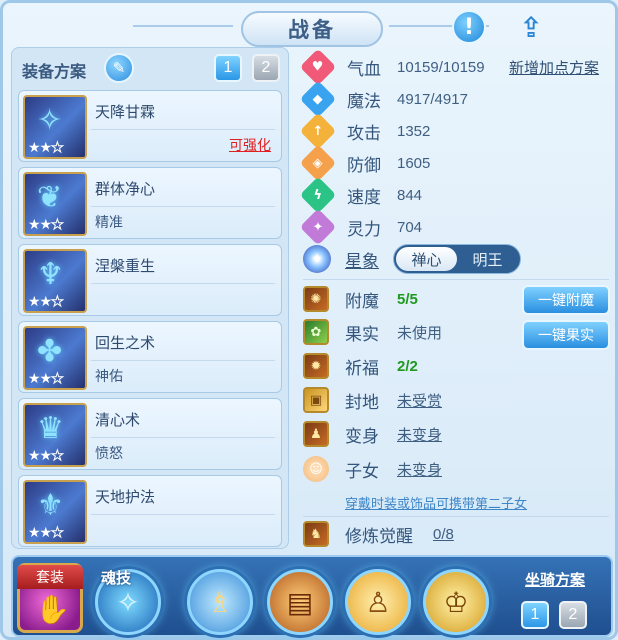  Describe the element at coordinates (364, 229) in the screenshot. I see `stat-label: 灵力` at that location.